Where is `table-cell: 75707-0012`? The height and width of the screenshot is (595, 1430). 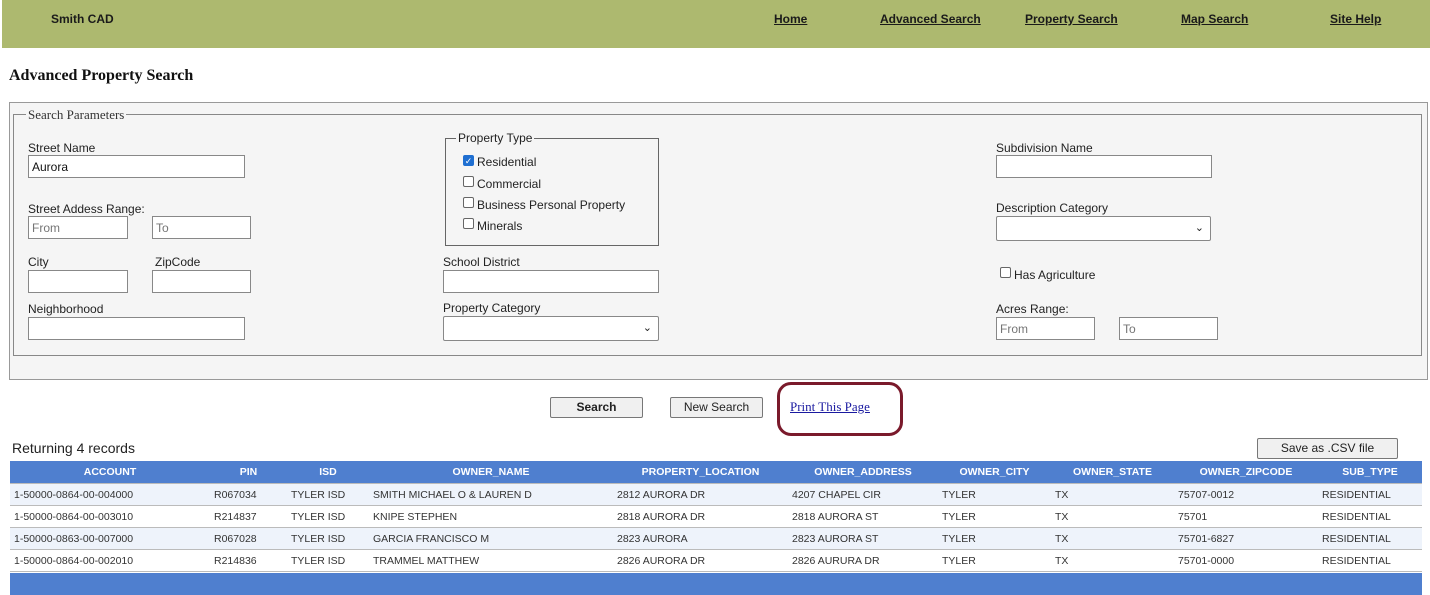 table-cell: 75707-0012 is located at coordinates (1246, 494).